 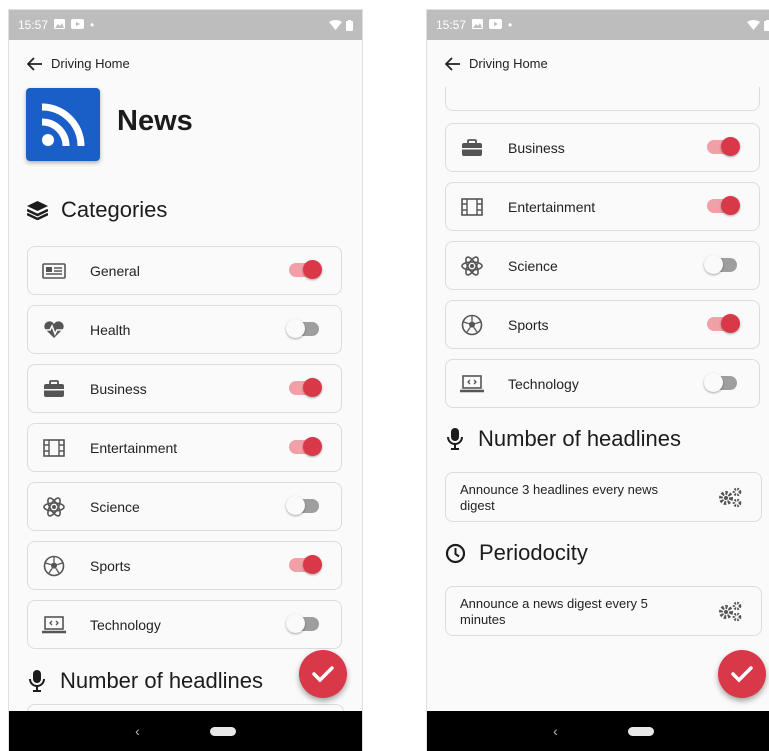 What do you see at coordinates (115, 270) in the screenshot?
I see `category-label: General` at bounding box center [115, 270].